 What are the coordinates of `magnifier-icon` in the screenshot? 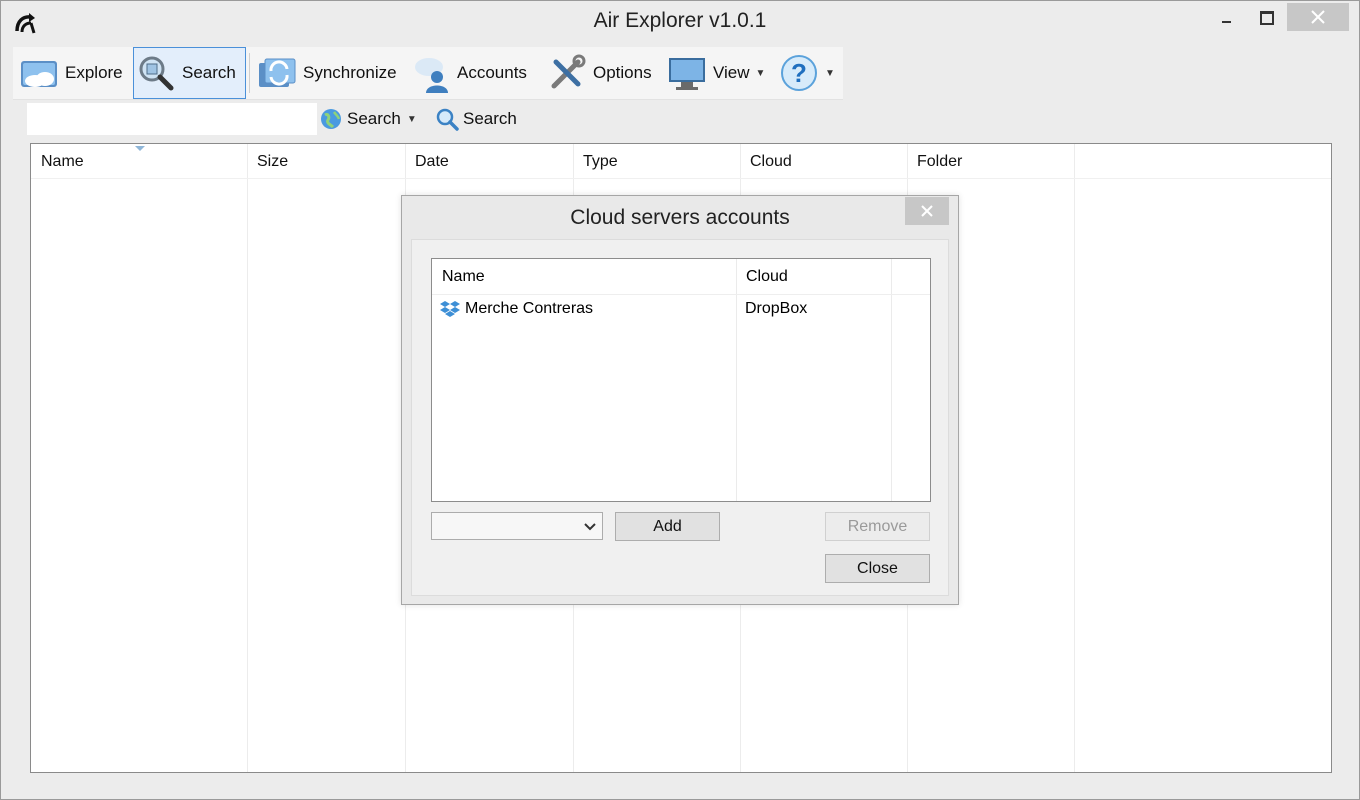 It's located at (156, 73).